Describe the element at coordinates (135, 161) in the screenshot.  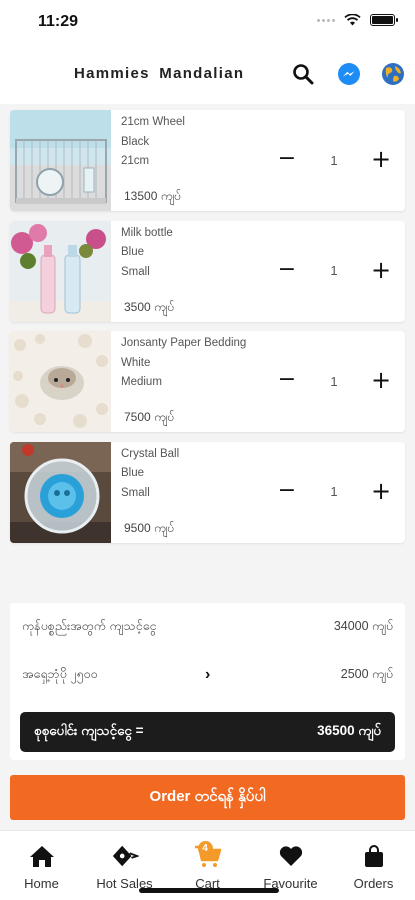
I see `item-size: 21cm` at that location.